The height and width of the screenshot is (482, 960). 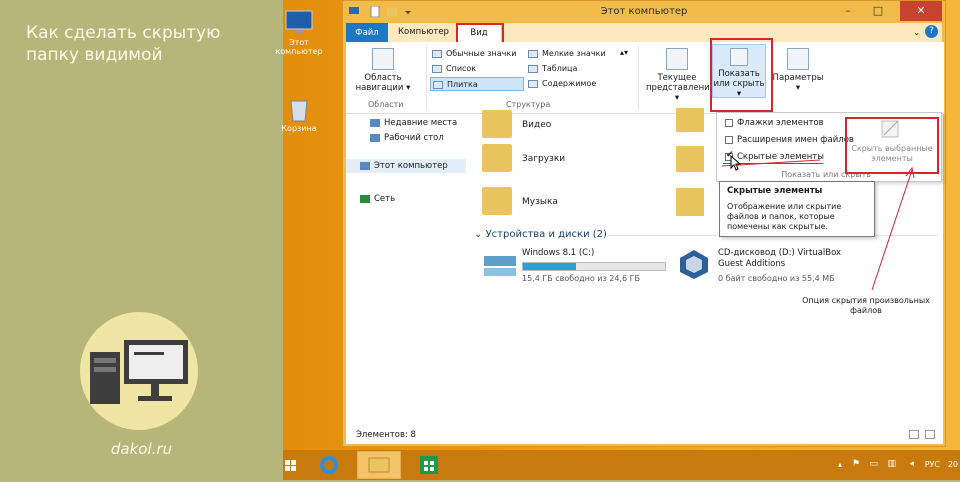 I want to click on network-tray-icon: ▥, so click(x=891, y=464).